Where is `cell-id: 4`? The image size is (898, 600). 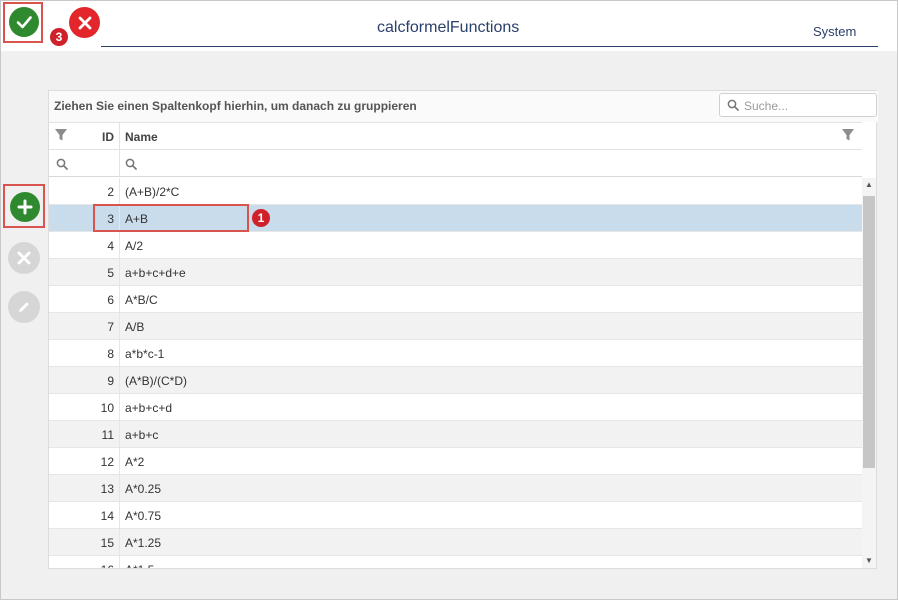 cell-id: 4 is located at coordinates (110, 246).